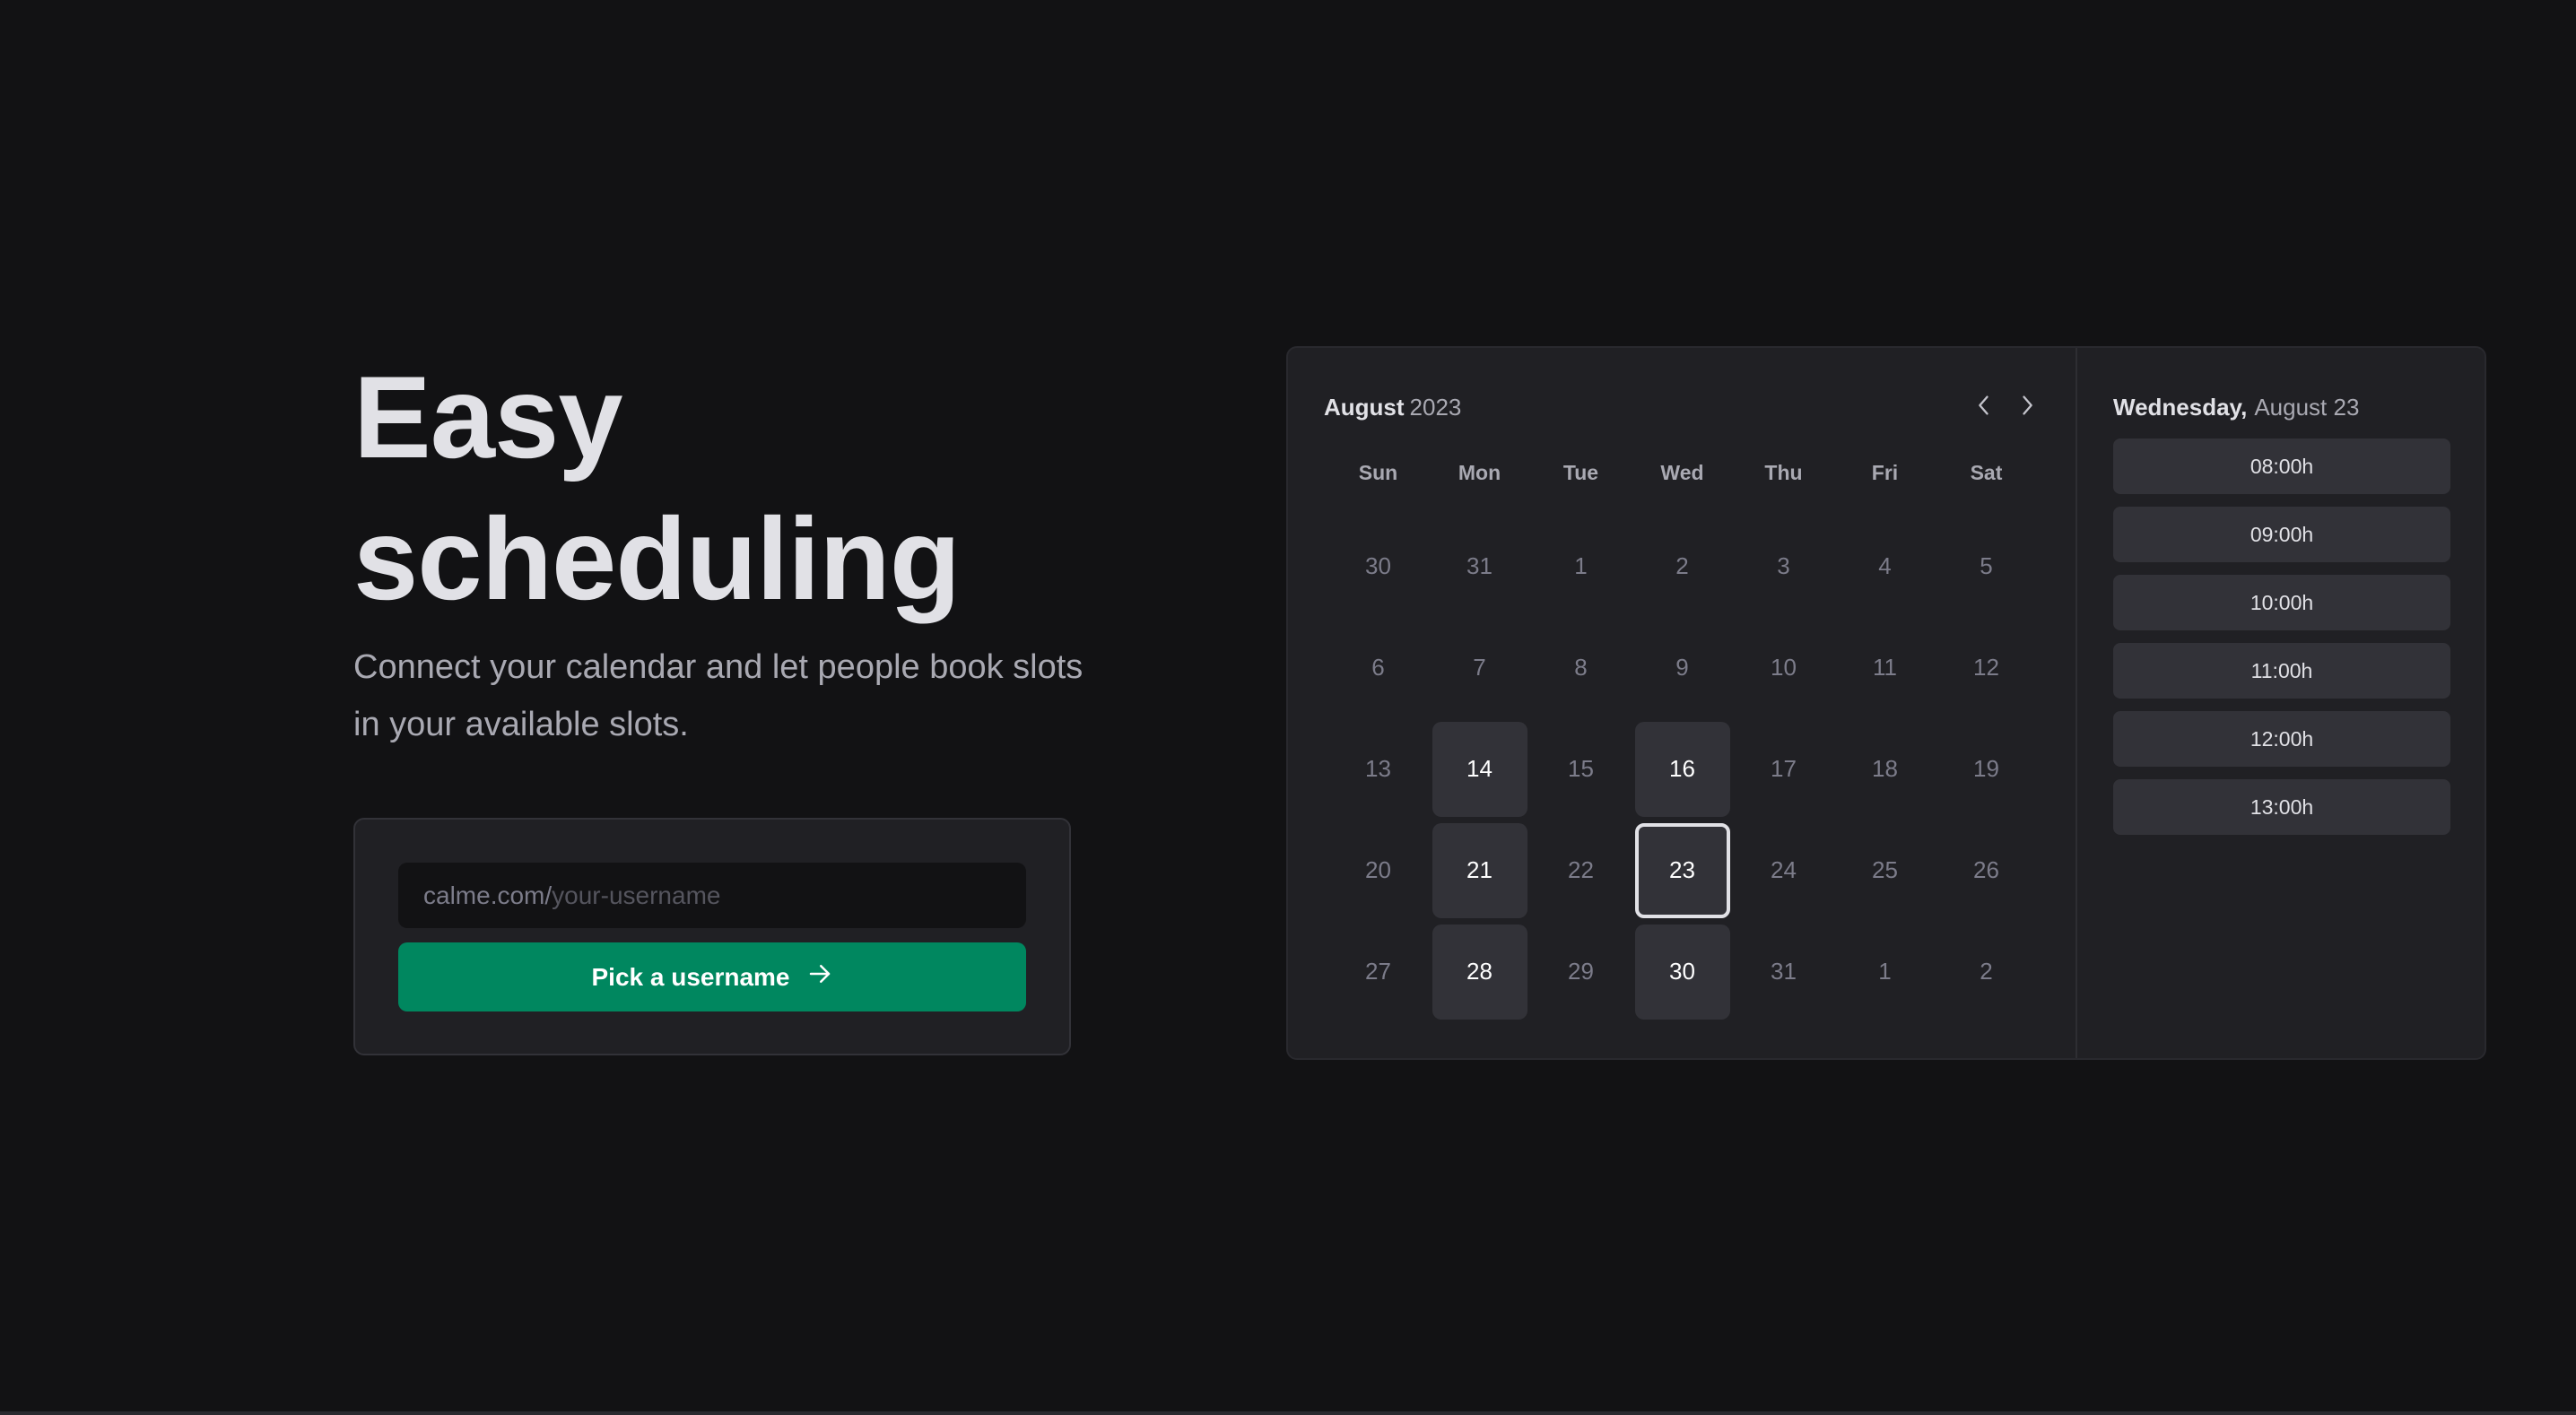  I want to click on weekday-label: Wed, so click(1682, 472).